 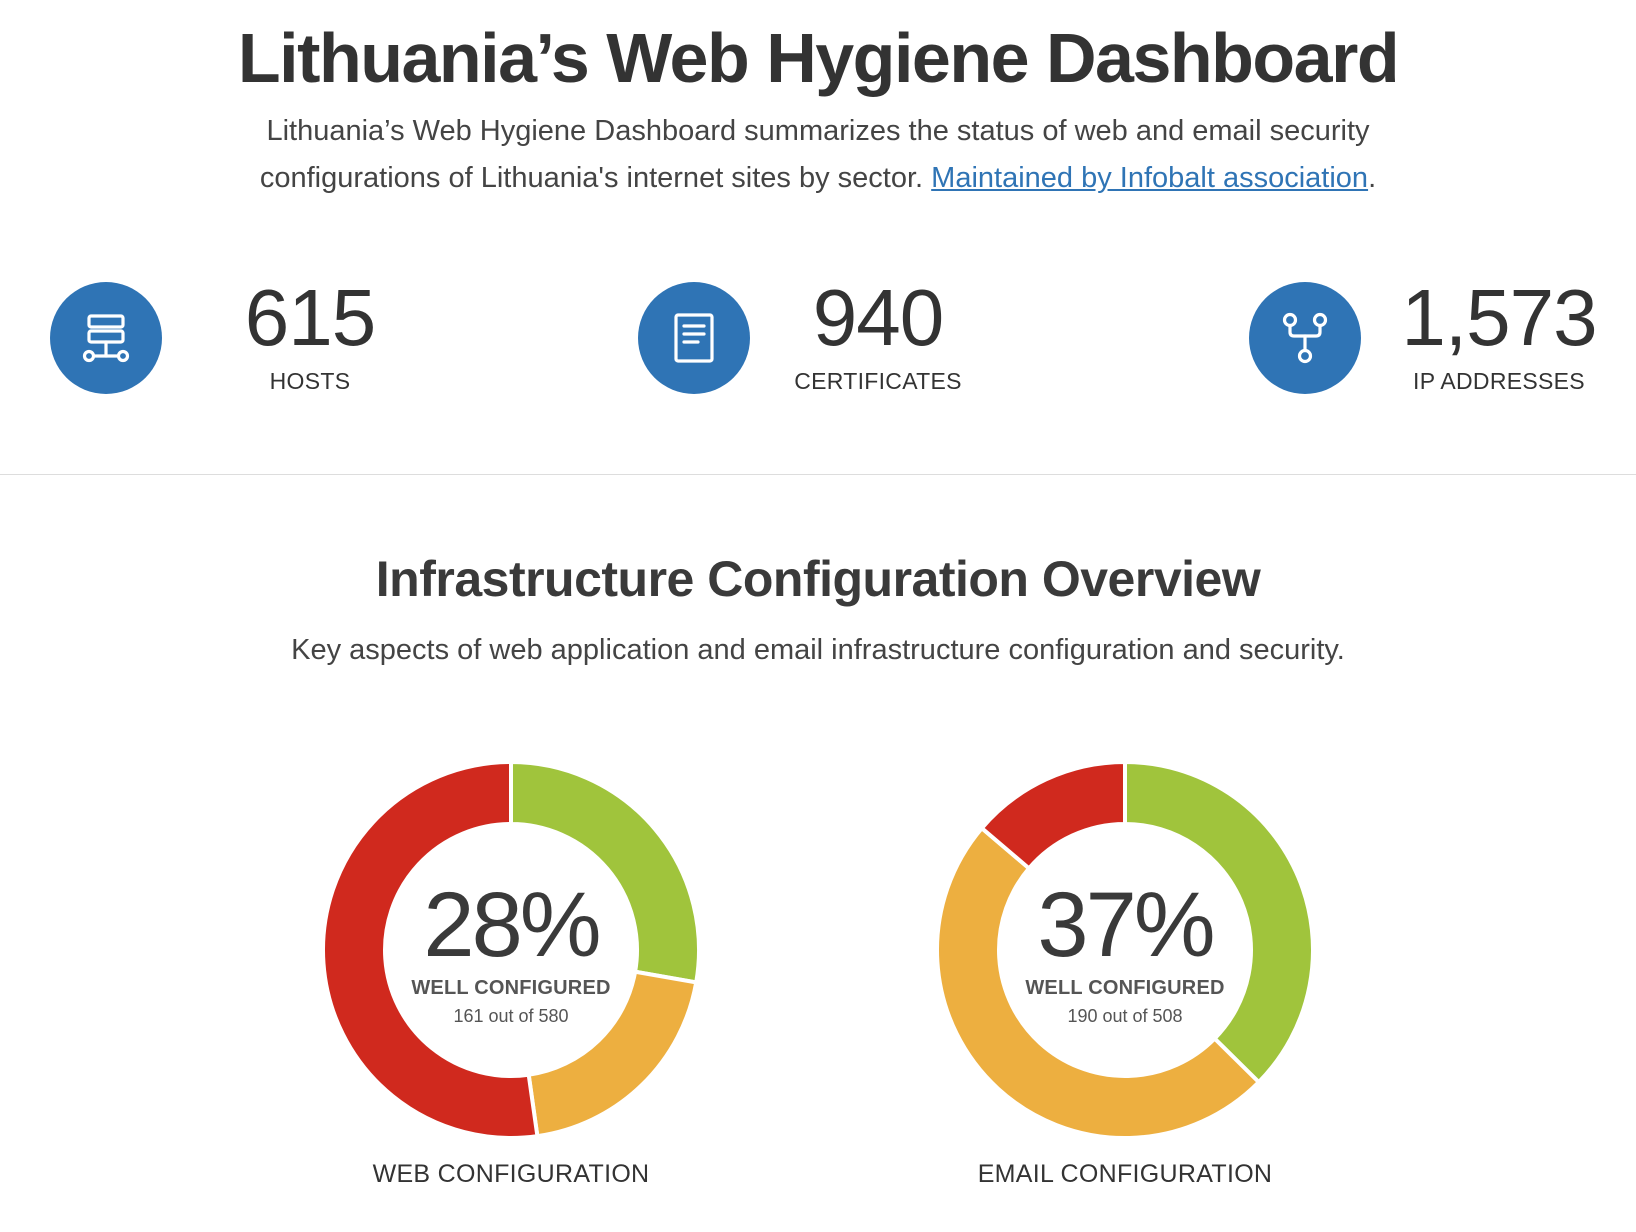 I want to click on donut-detail: 190 out of 508, so click(x=1125, y=1016).